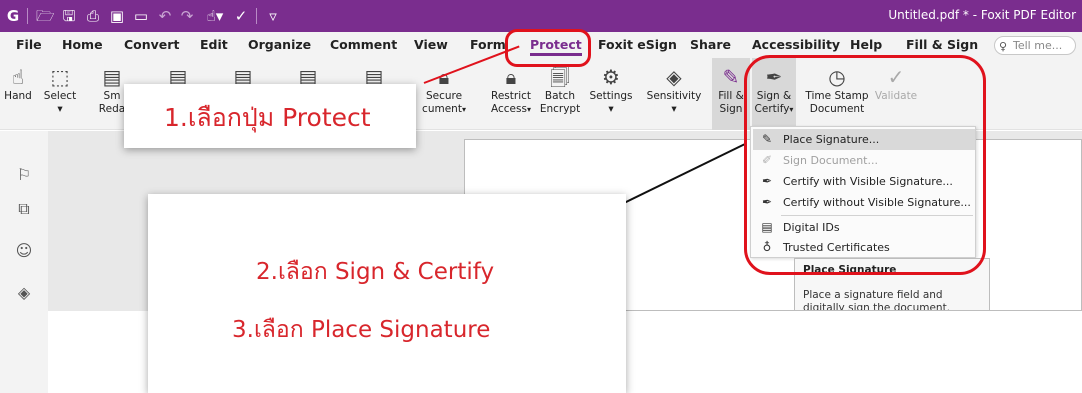  I want to click on sensitivity-tag-icon: ◈, so click(674, 77).